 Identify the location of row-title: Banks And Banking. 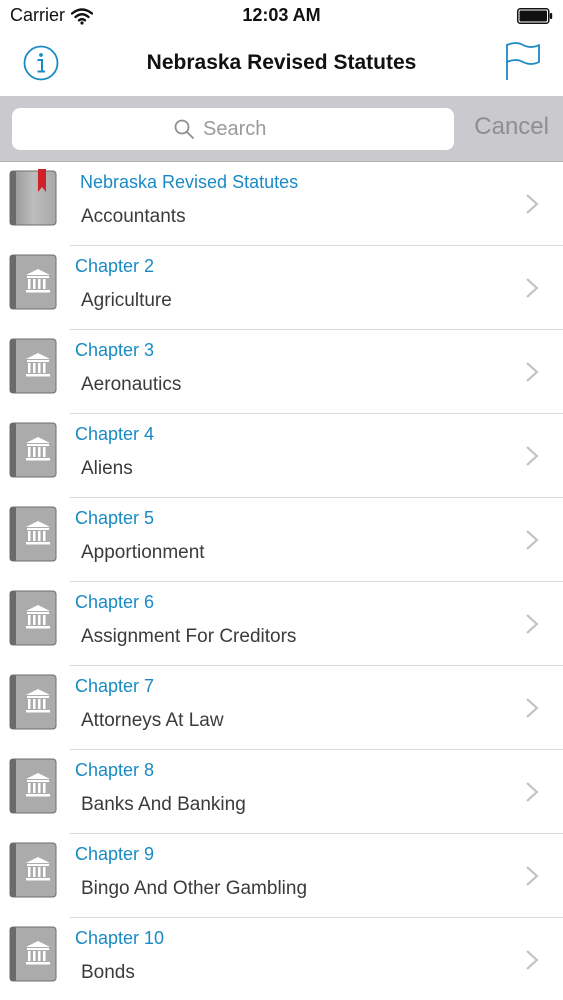
(163, 804).